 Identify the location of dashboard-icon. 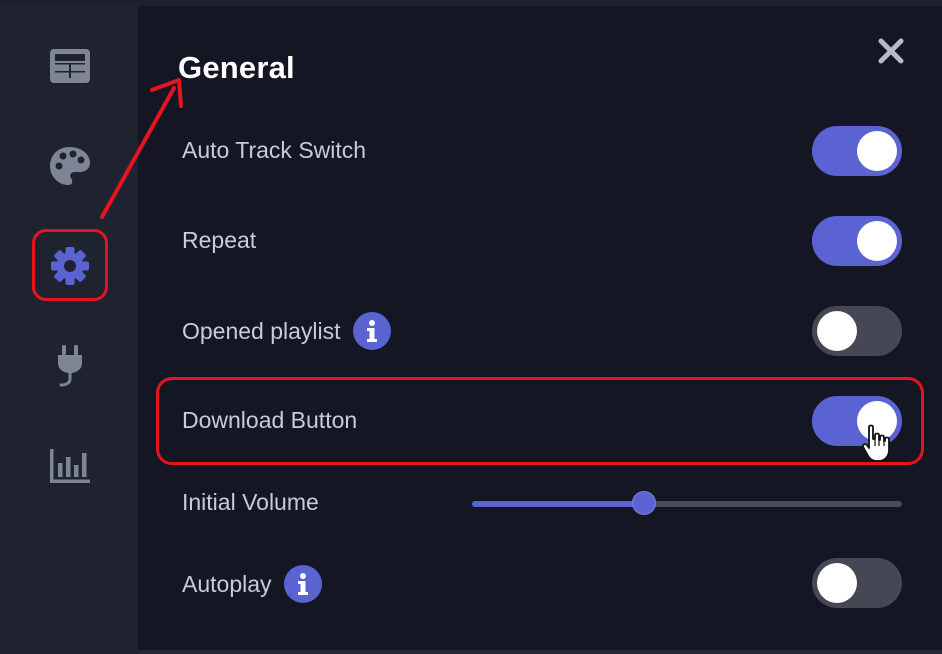
(69, 66).